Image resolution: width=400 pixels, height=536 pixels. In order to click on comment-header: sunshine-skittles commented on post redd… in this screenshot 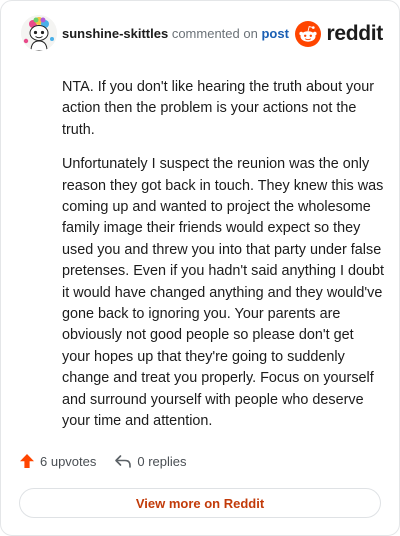, I will do `click(202, 34)`.